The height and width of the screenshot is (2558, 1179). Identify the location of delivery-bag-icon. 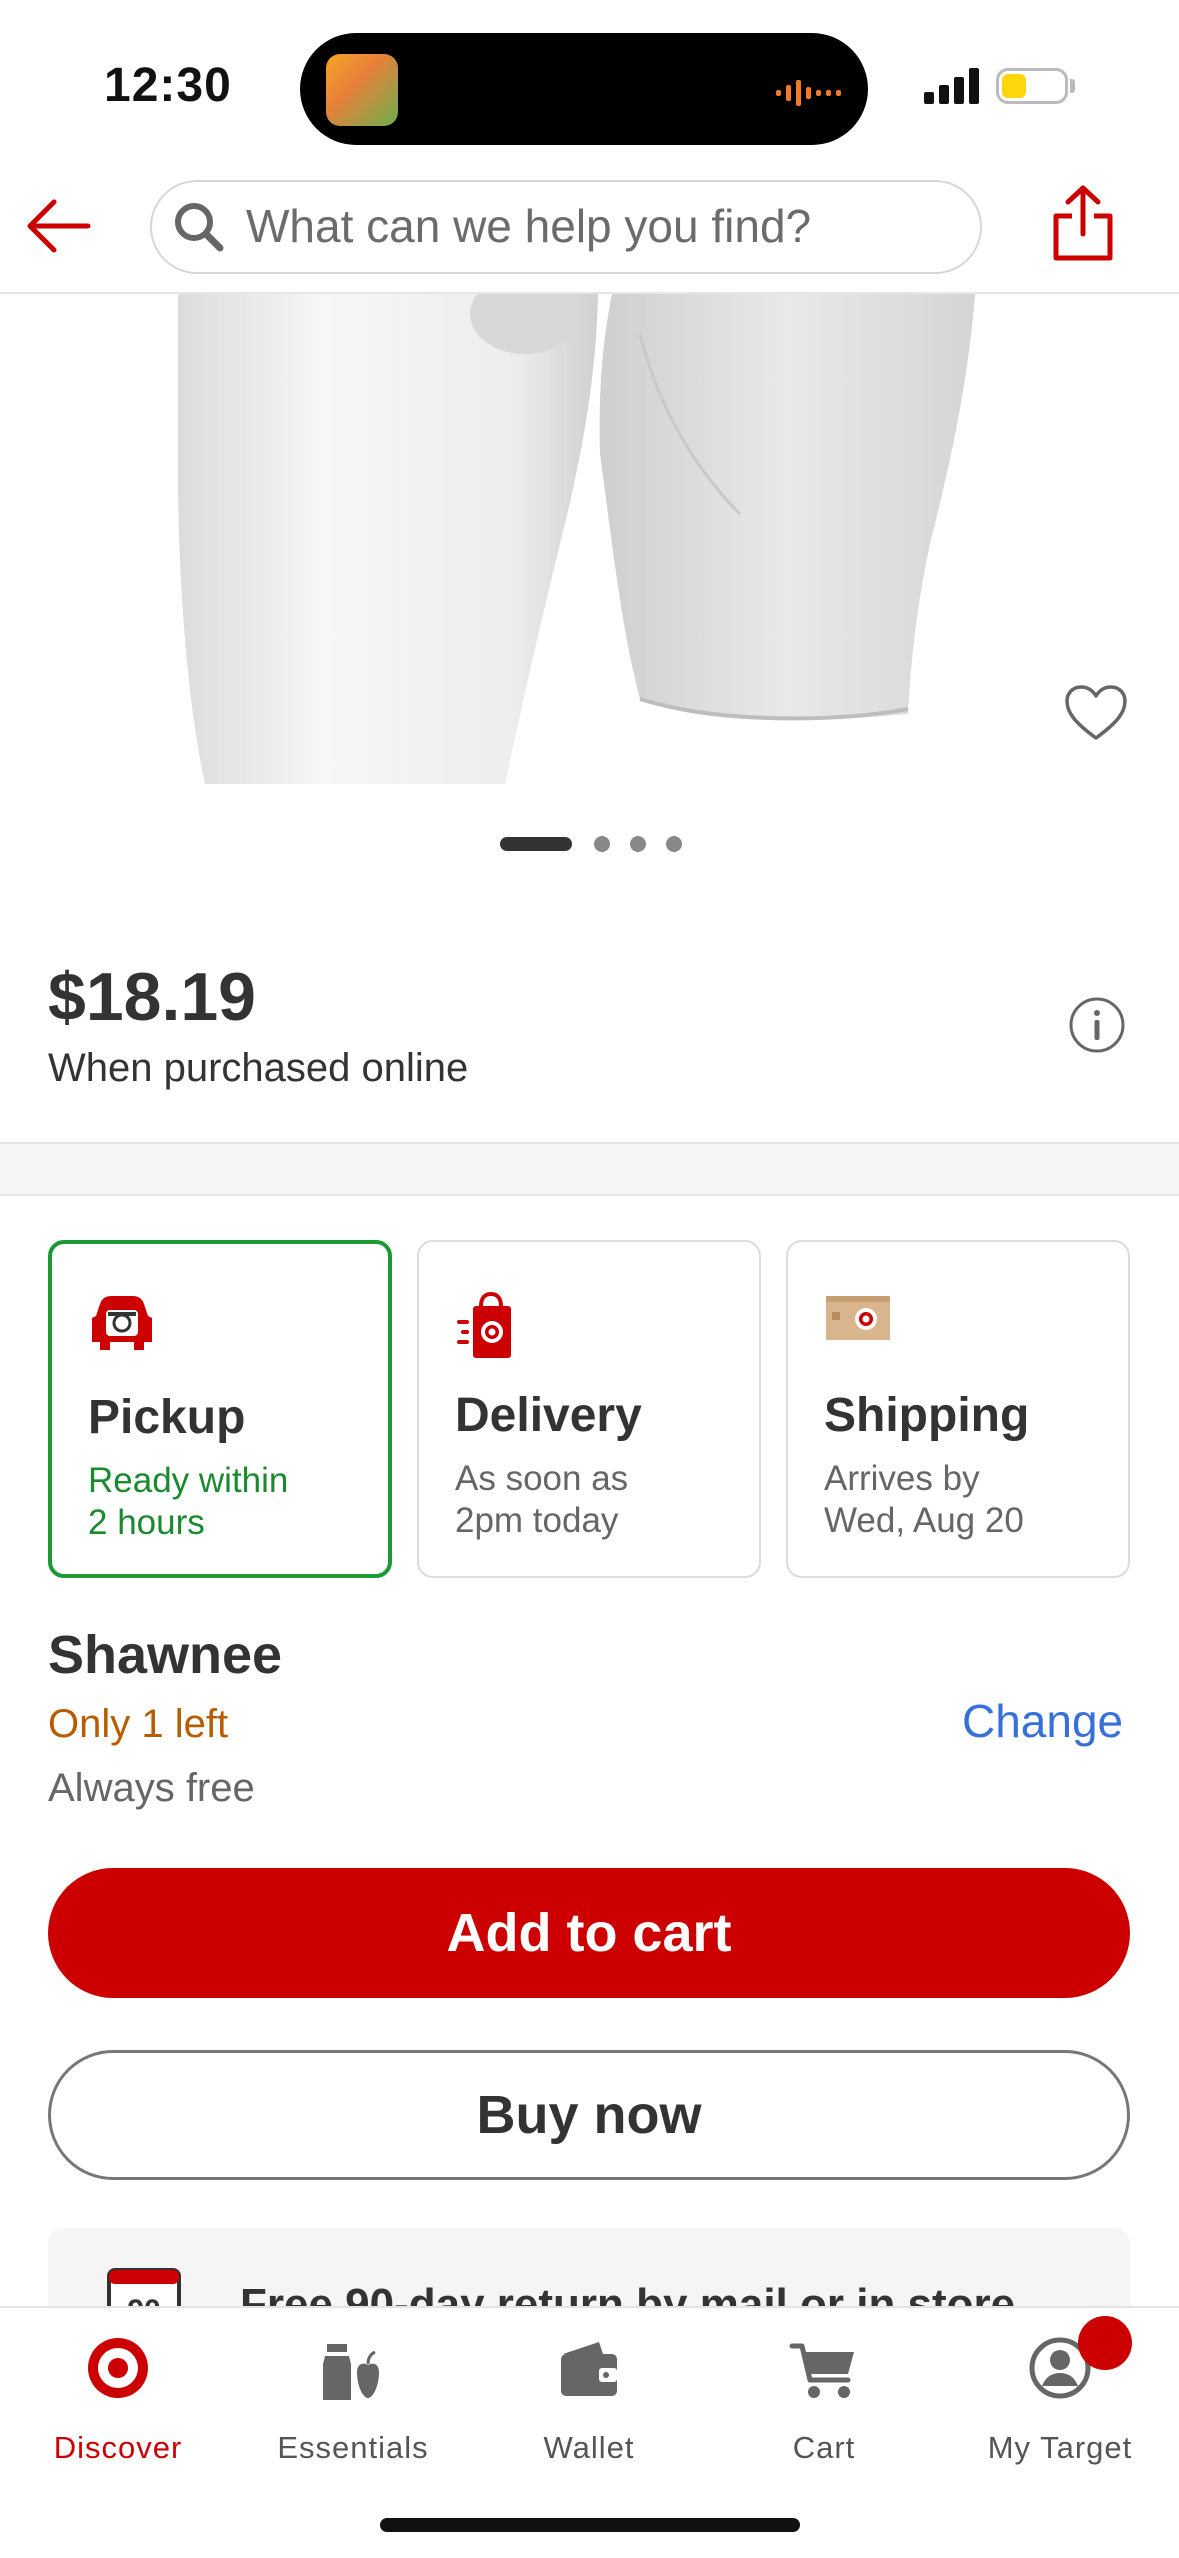
(484, 1325).